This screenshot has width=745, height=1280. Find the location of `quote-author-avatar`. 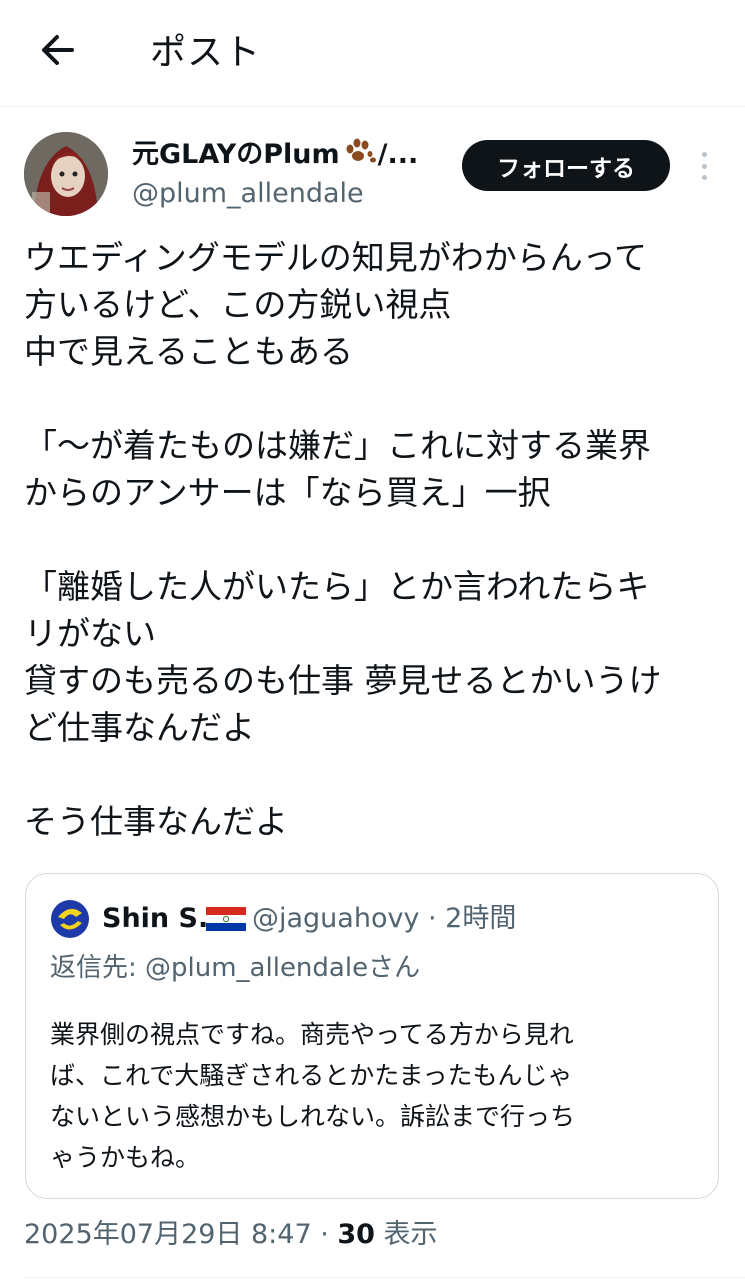

quote-author-avatar is located at coordinates (70, 919).